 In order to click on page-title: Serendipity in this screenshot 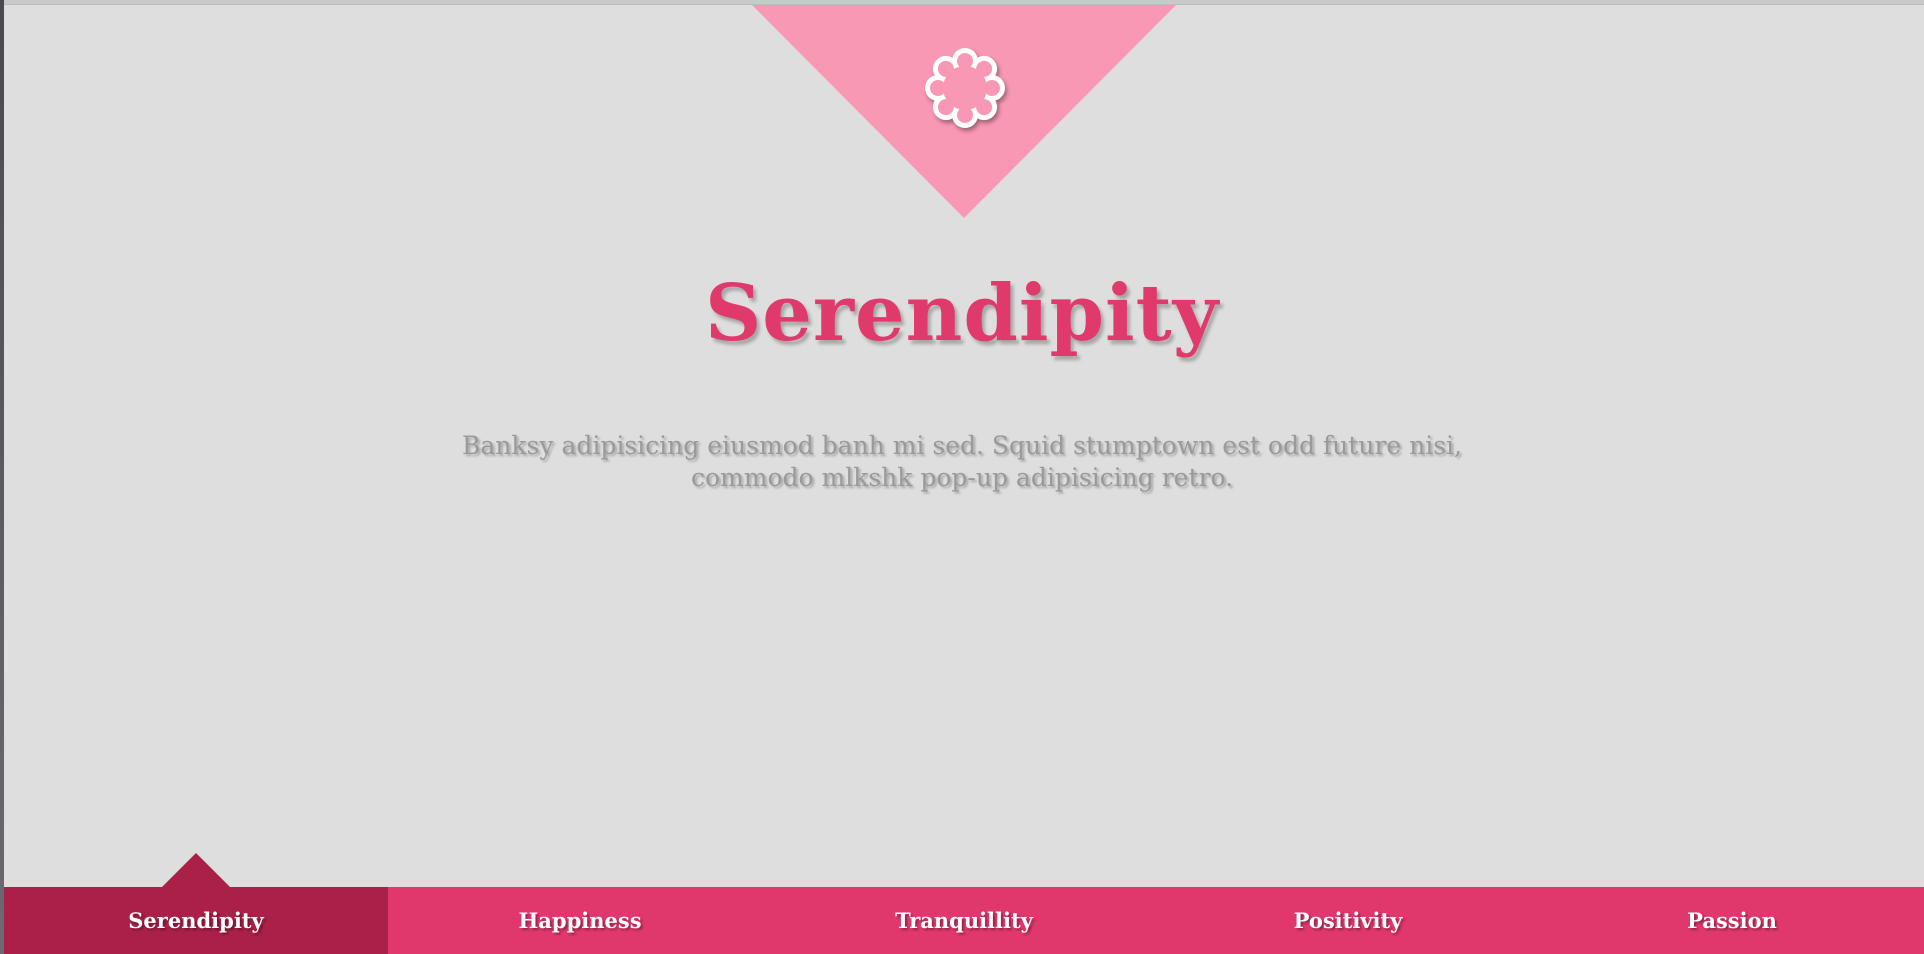, I will do `click(962, 313)`.